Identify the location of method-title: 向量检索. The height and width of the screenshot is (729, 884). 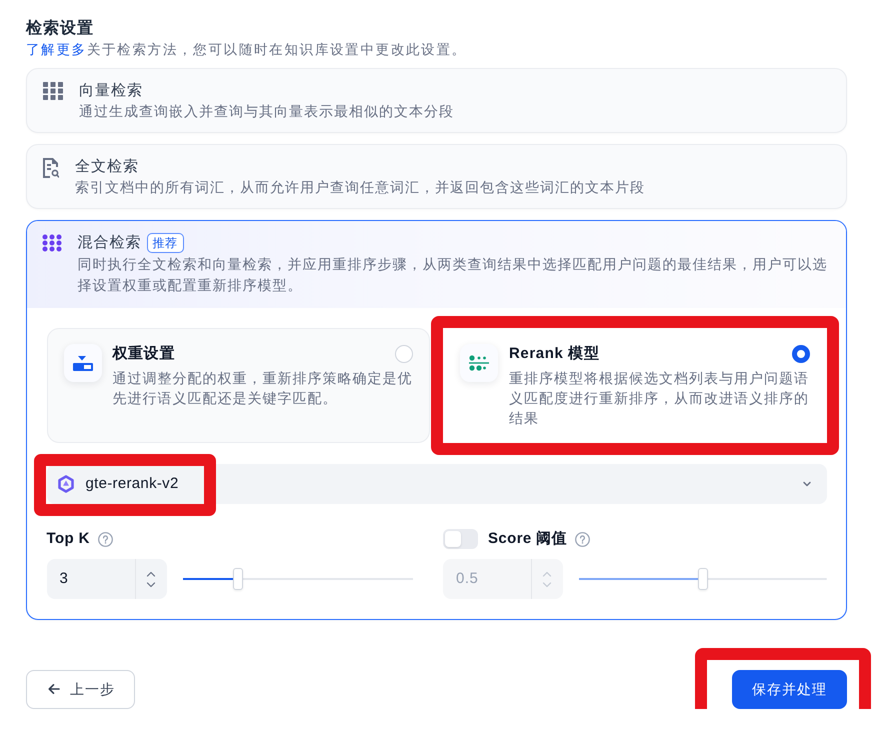
(111, 91).